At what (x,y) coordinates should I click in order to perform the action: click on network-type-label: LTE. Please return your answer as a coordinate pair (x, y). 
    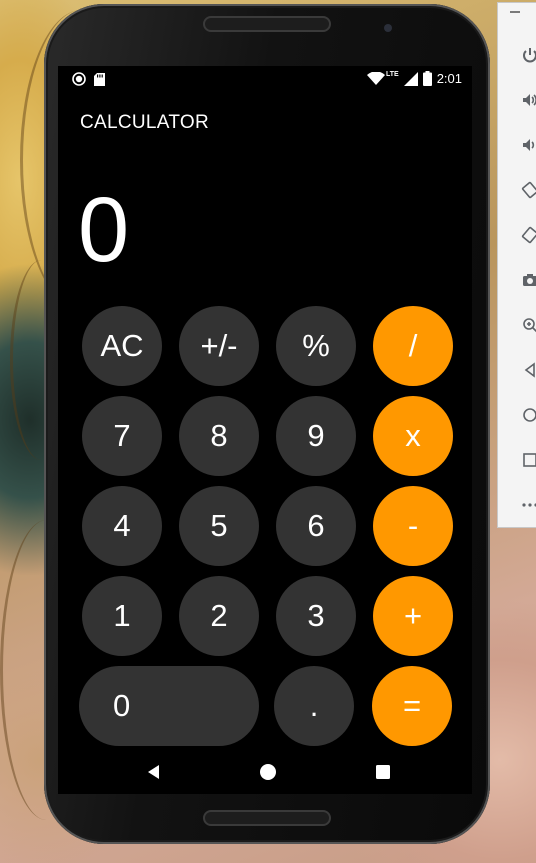
    Looking at the image, I should click on (392, 74).